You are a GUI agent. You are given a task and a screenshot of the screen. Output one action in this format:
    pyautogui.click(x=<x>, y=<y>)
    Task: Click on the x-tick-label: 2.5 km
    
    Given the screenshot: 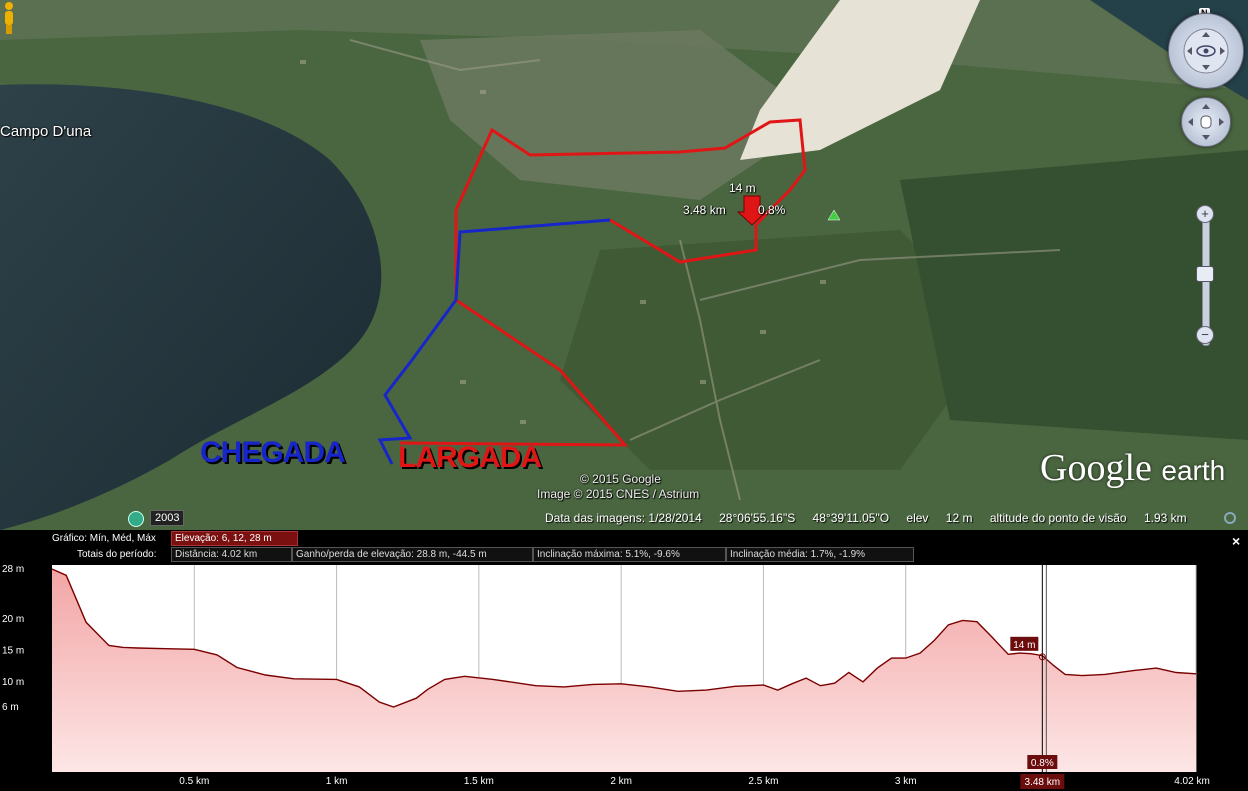 What is the action you would take?
    pyautogui.click(x=763, y=781)
    